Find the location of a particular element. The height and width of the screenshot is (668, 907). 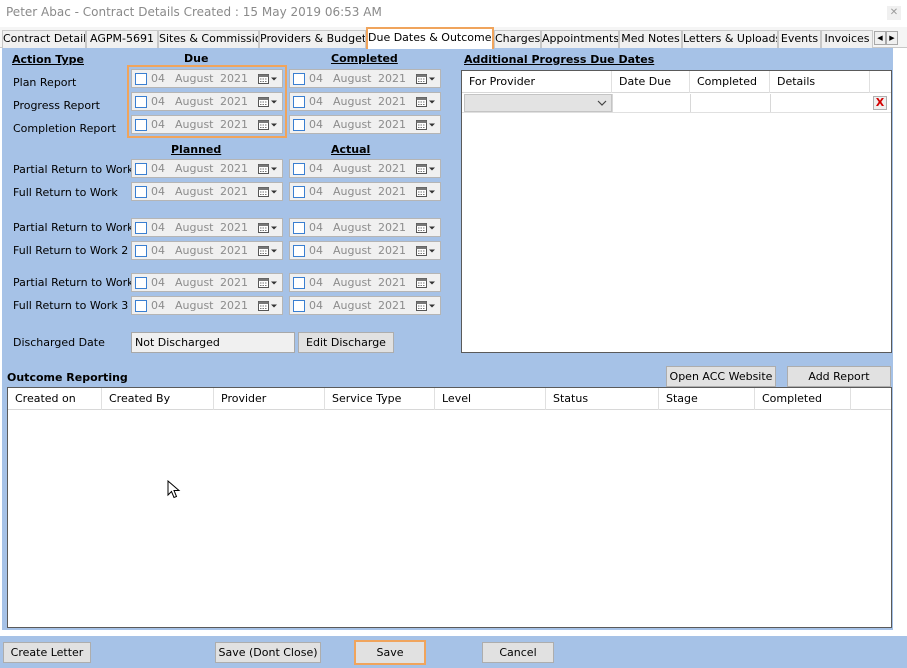

col-service-type: Service Type is located at coordinates (380, 399).